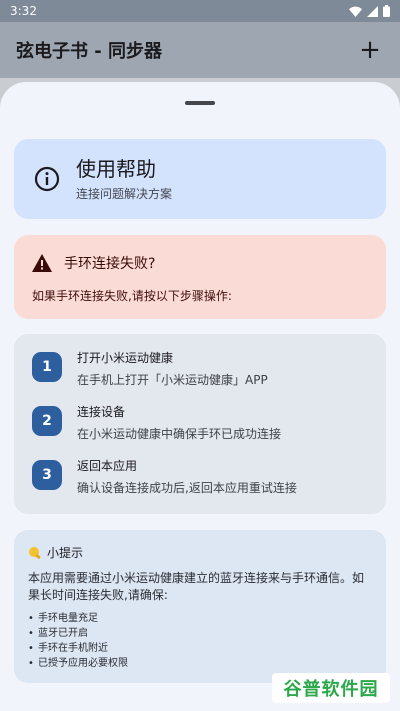 The width and height of the screenshot is (400, 711). What do you see at coordinates (116, 169) in the screenshot?
I see `help-title: 使用帮助` at bounding box center [116, 169].